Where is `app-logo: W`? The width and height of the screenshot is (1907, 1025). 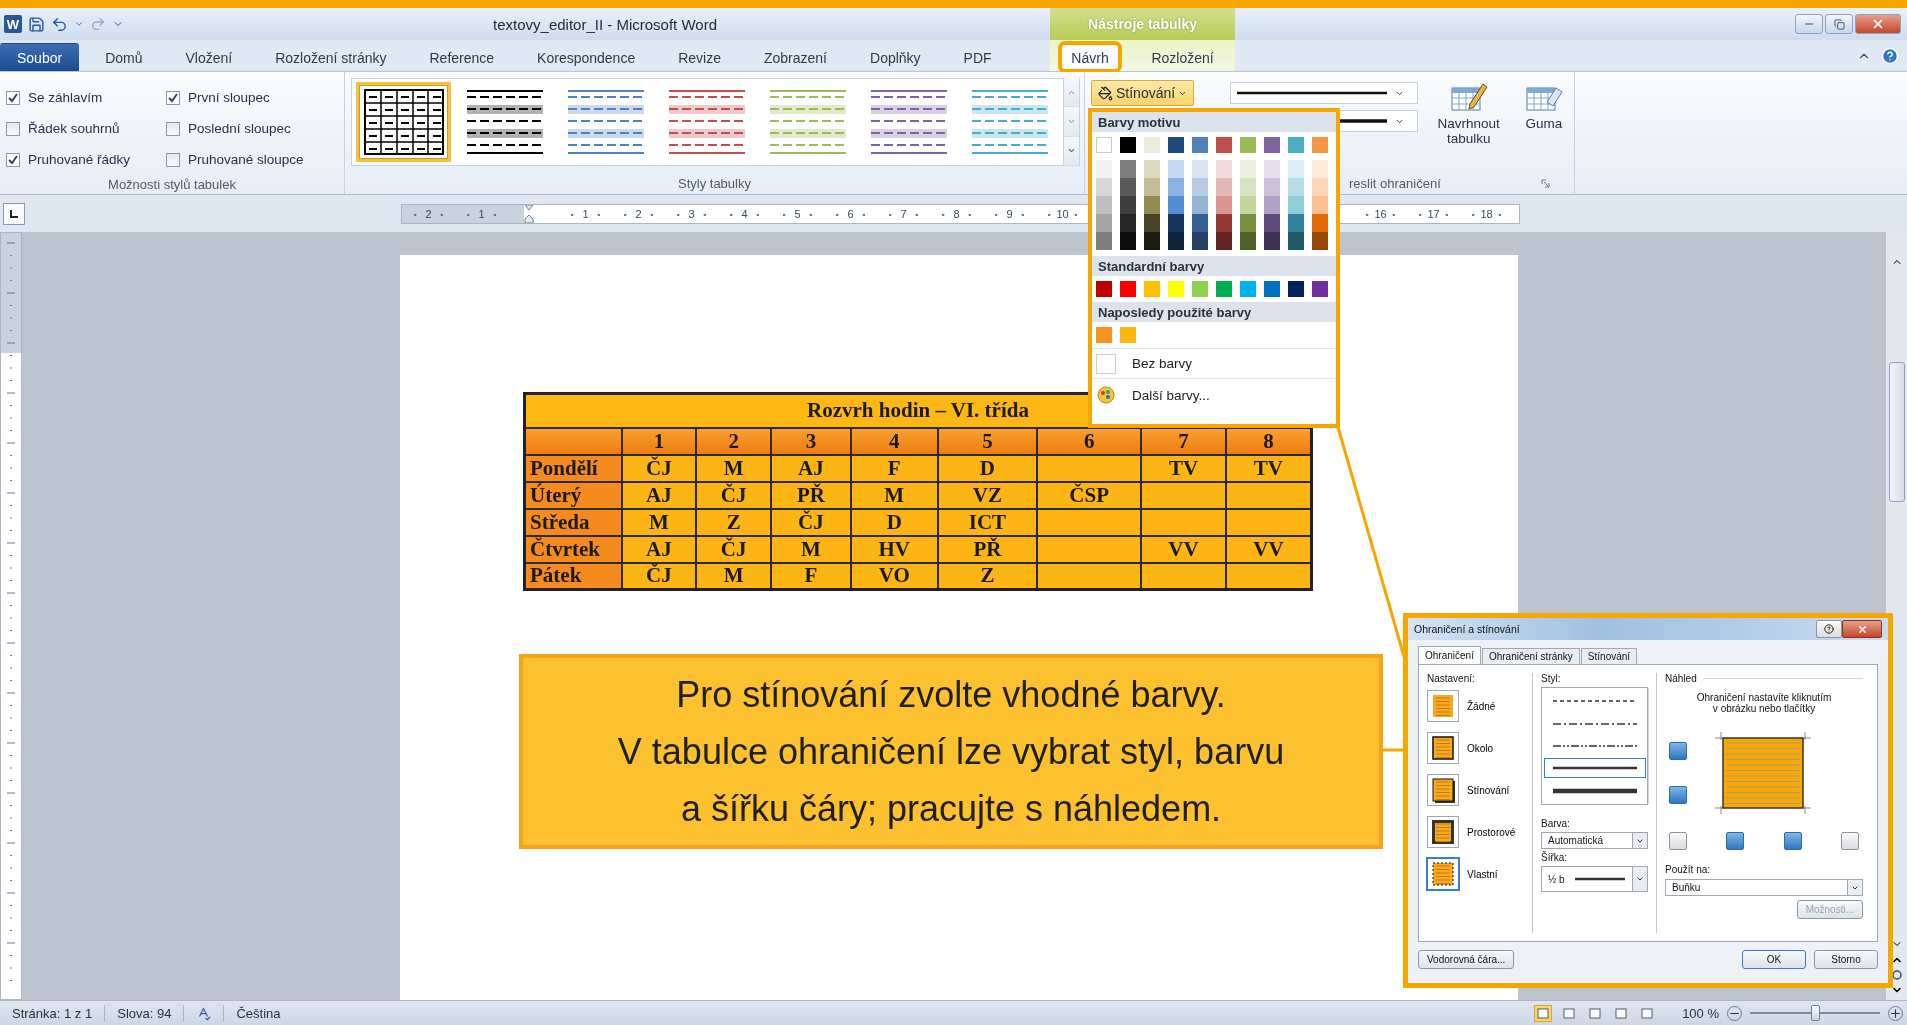
app-logo: W is located at coordinates (13, 24).